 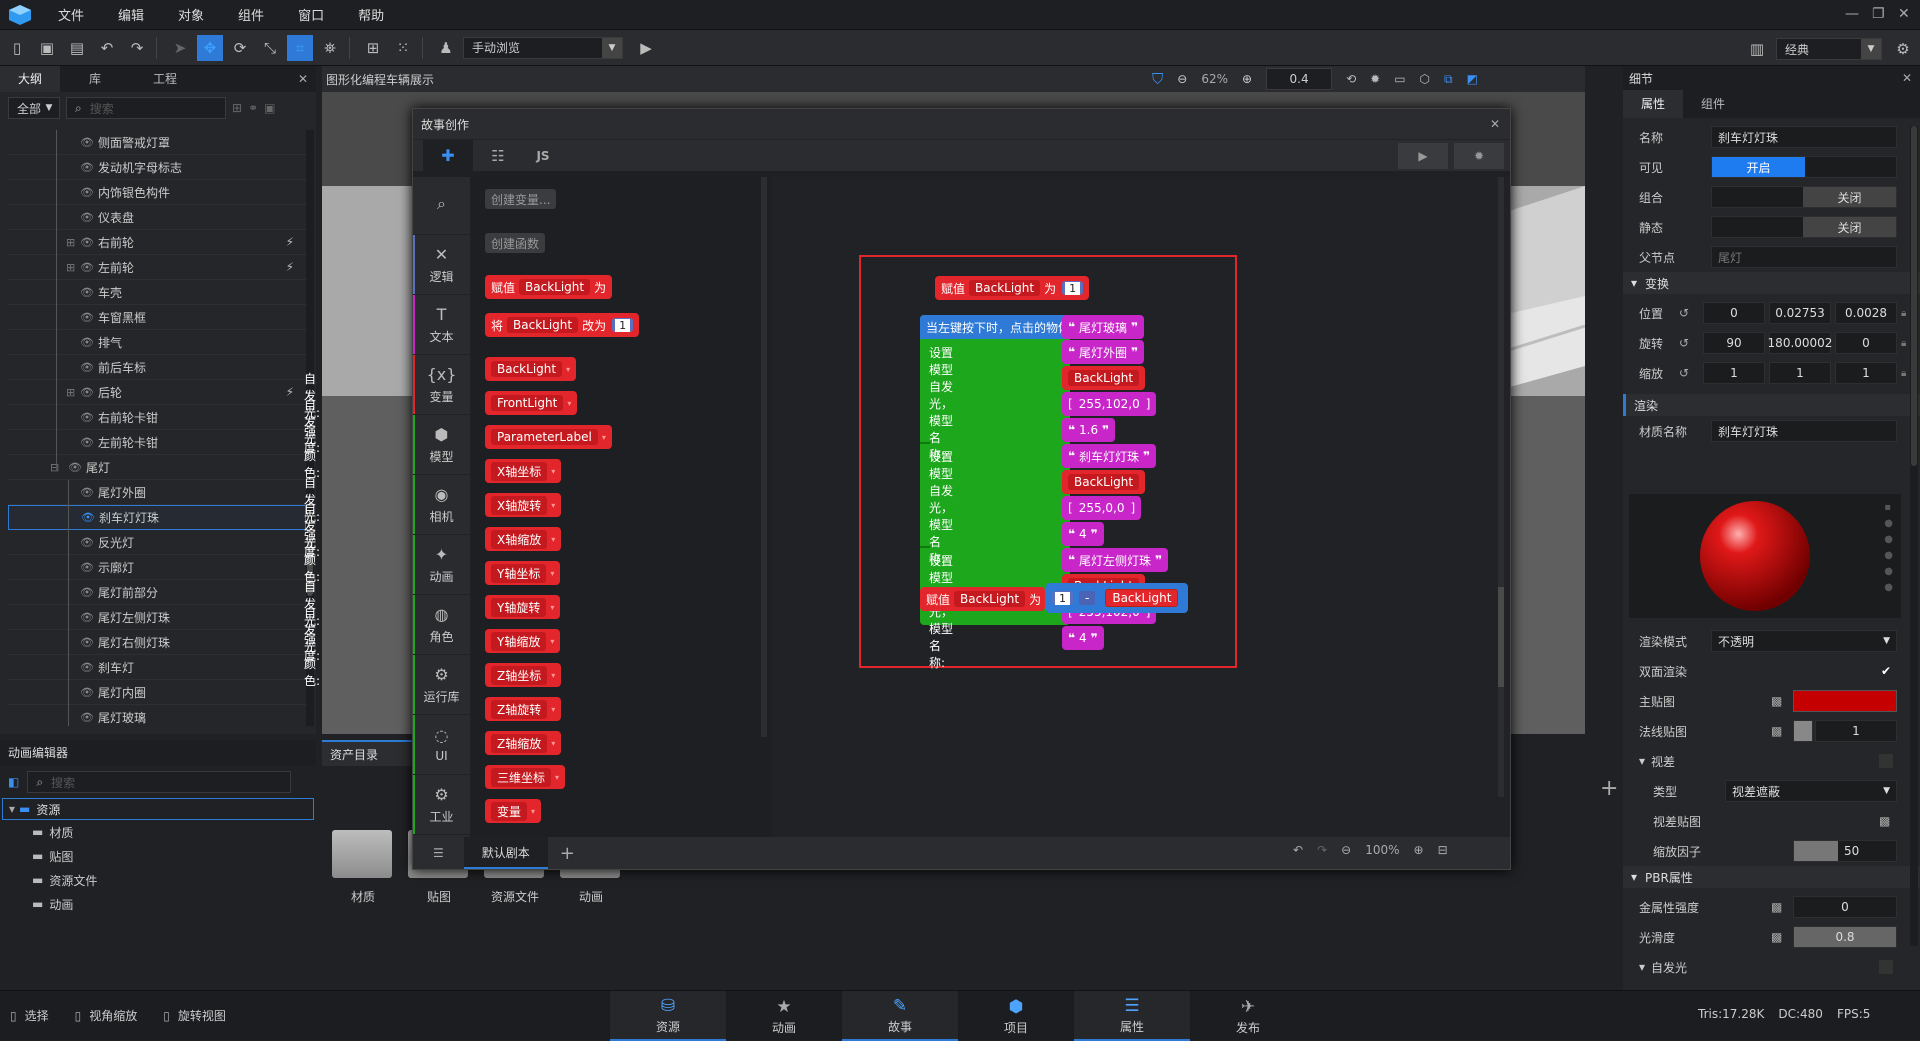 I want to click on classic-dropdown: 经典 ▼, so click(x=1829, y=49).